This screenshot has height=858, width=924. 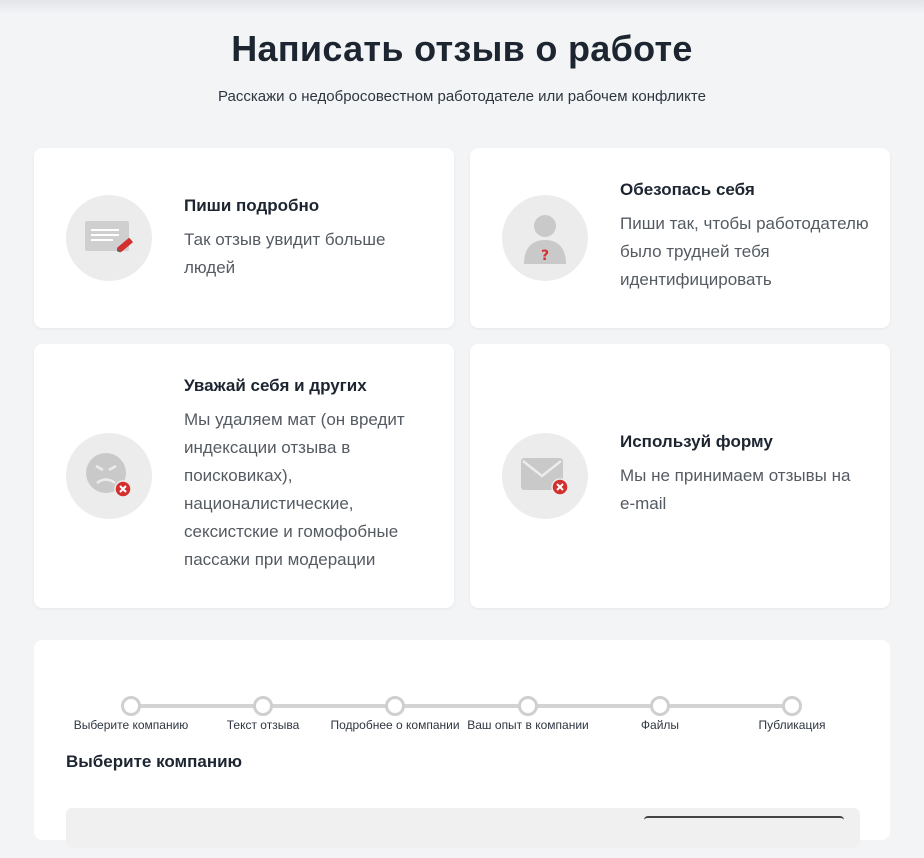 What do you see at coordinates (744, 837) in the screenshot?
I see `search-button` at bounding box center [744, 837].